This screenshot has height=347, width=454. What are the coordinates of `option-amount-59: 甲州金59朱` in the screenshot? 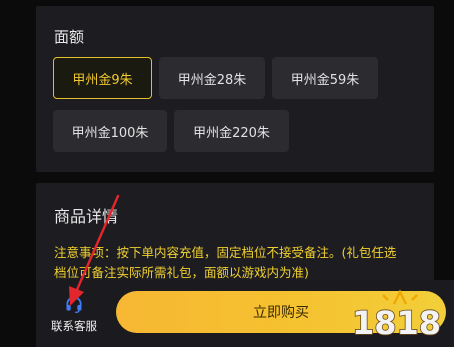 It's located at (325, 78).